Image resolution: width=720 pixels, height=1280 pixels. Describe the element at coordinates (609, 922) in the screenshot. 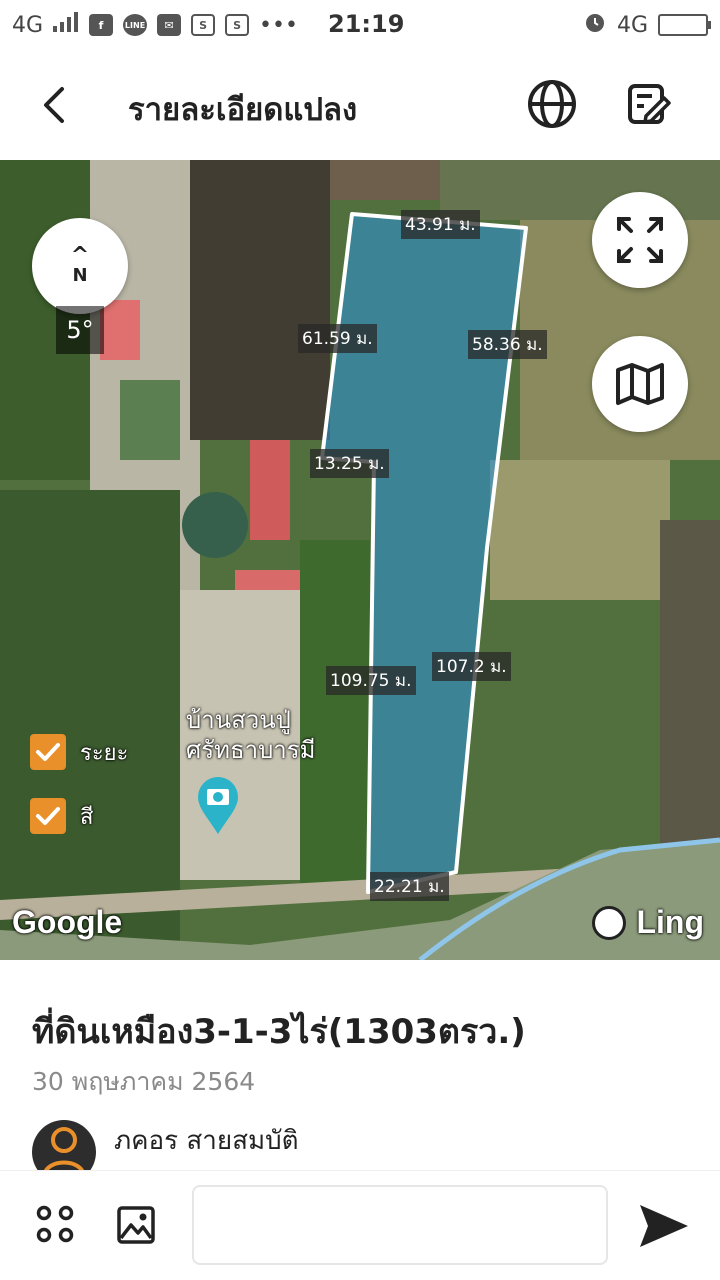

I see `monkey-icon` at that location.